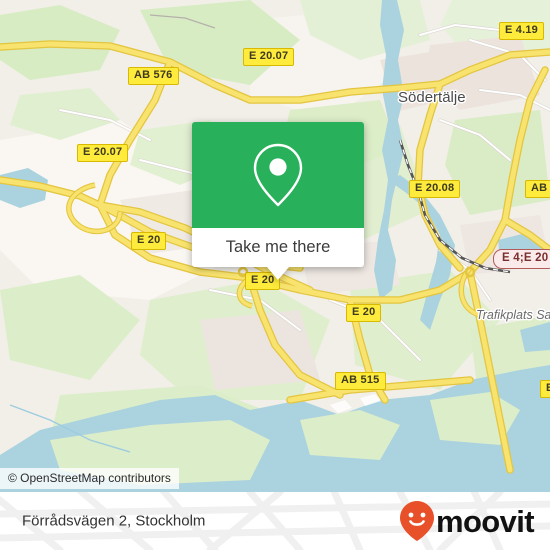 This screenshot has height=550, width=550. What do you see at coordinates (103, 153) in the screenshot?
I see `road-shield-e2007-left: E 20.07` at bounding box center [103, 153].